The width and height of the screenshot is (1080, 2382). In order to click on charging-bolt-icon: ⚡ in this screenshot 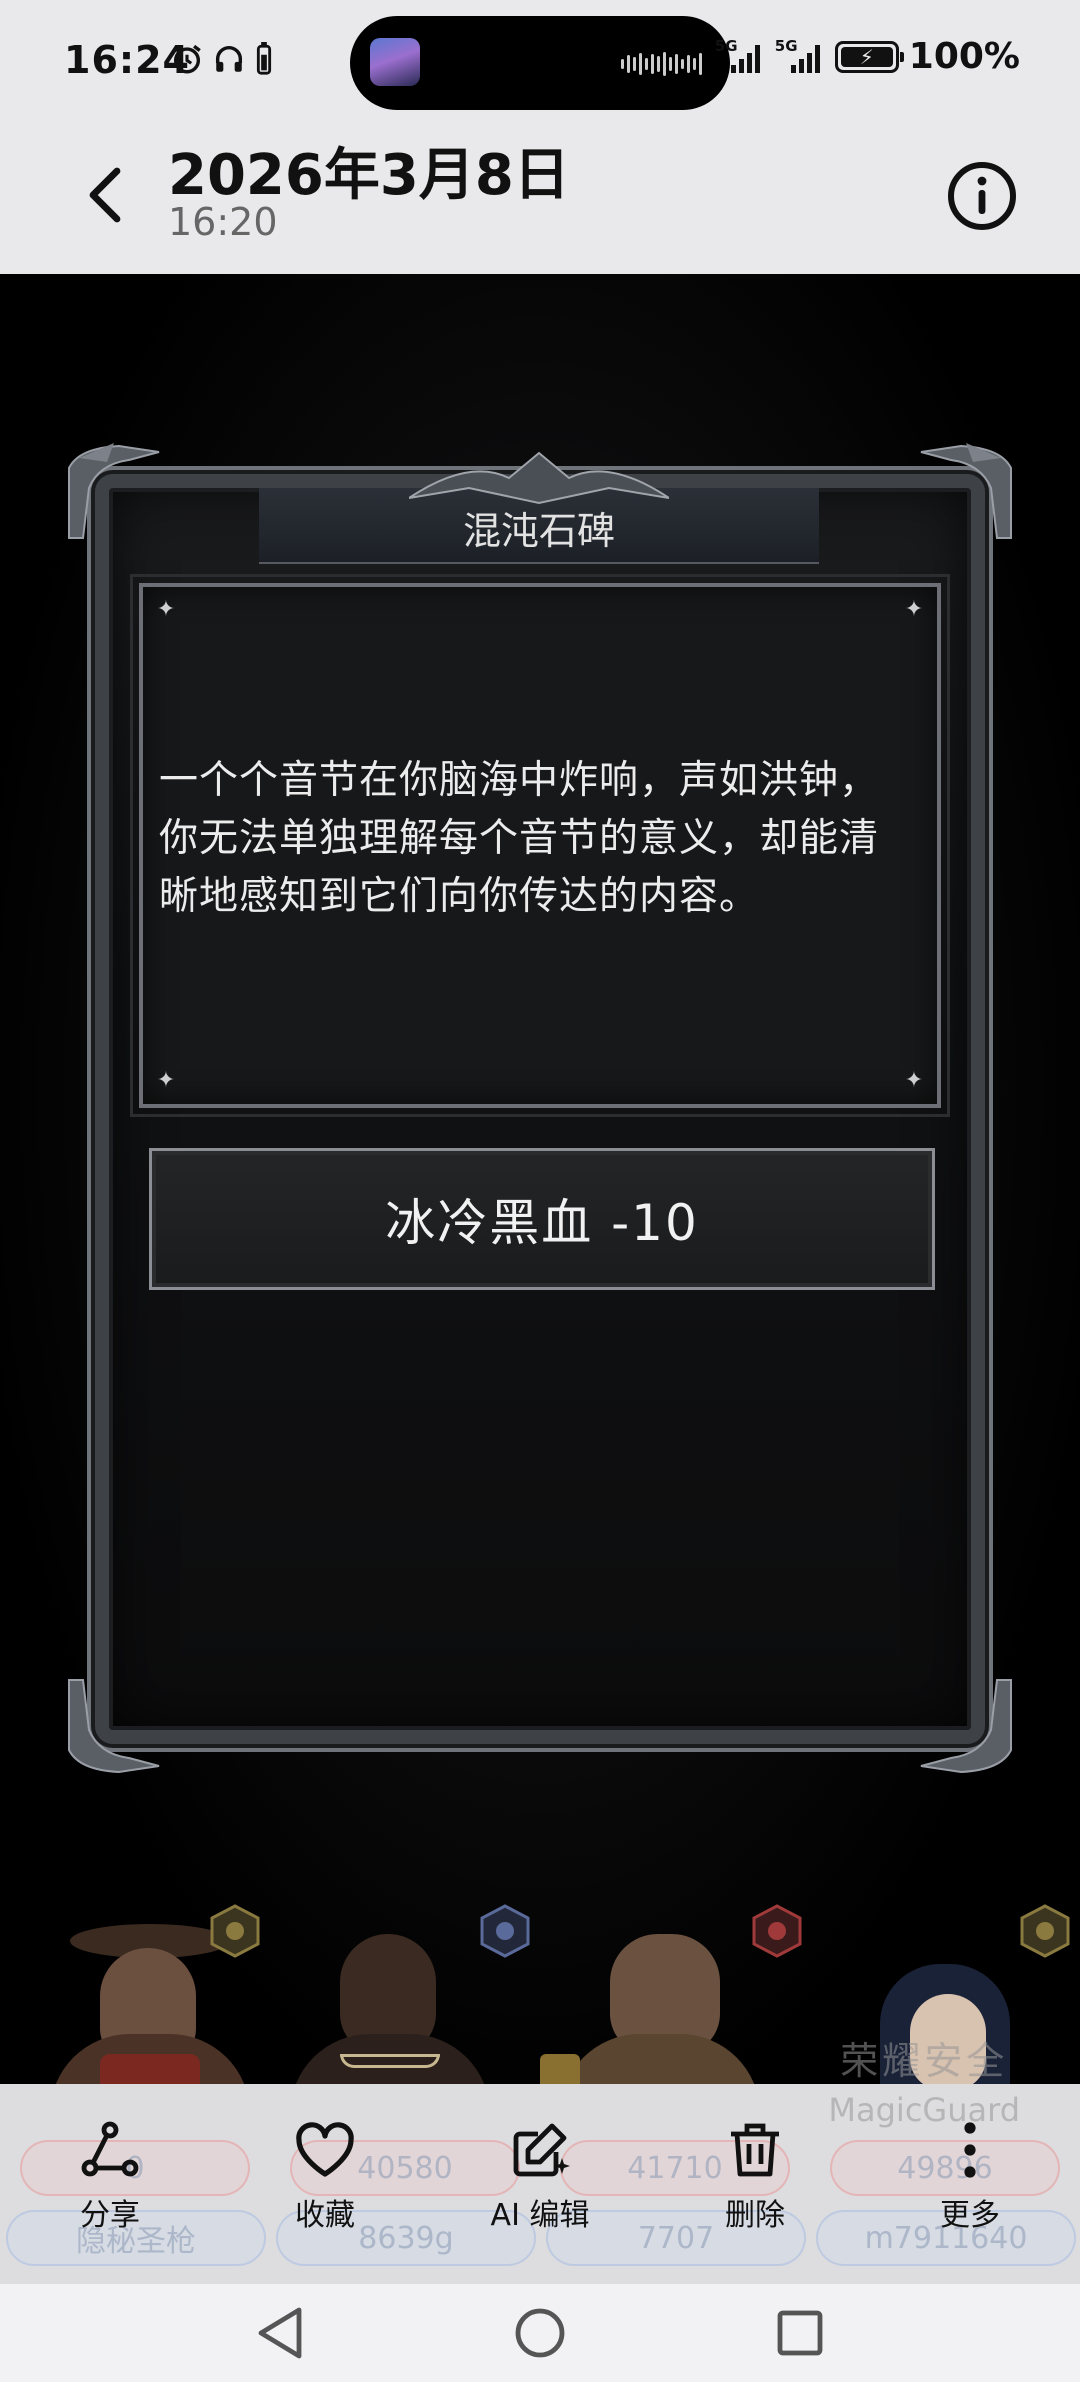, I will do `click(866, 56)`.